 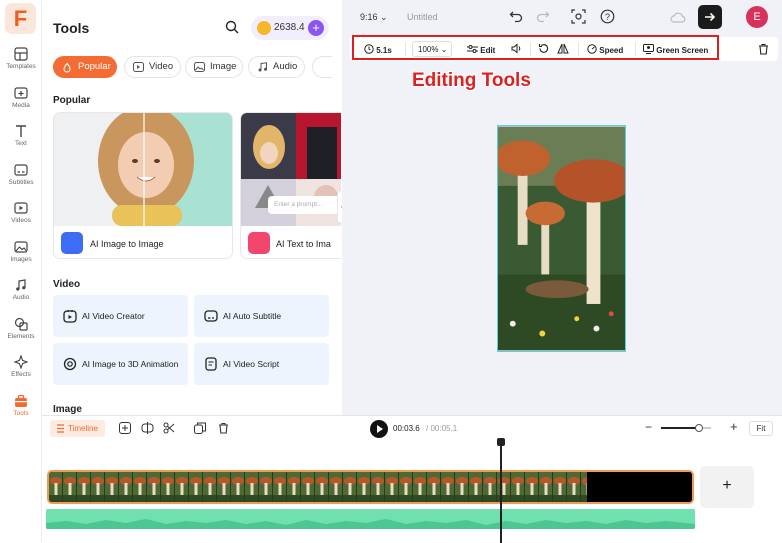 I want to click on audio-icon, so click(x=21, y=285).